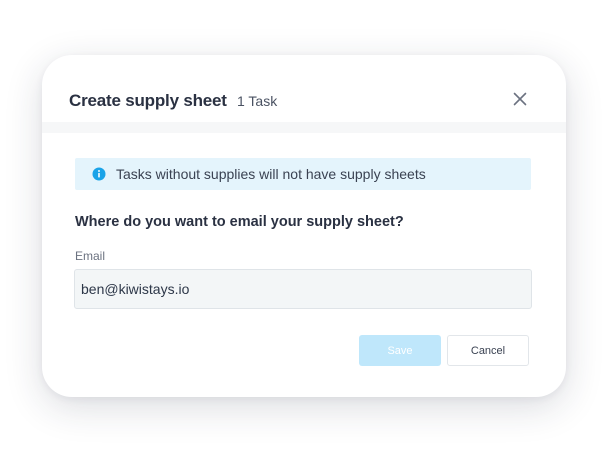  Describe the element at coordinates (488, 350) in the screenshot. I see `cancel-button: Cancel` at that location.